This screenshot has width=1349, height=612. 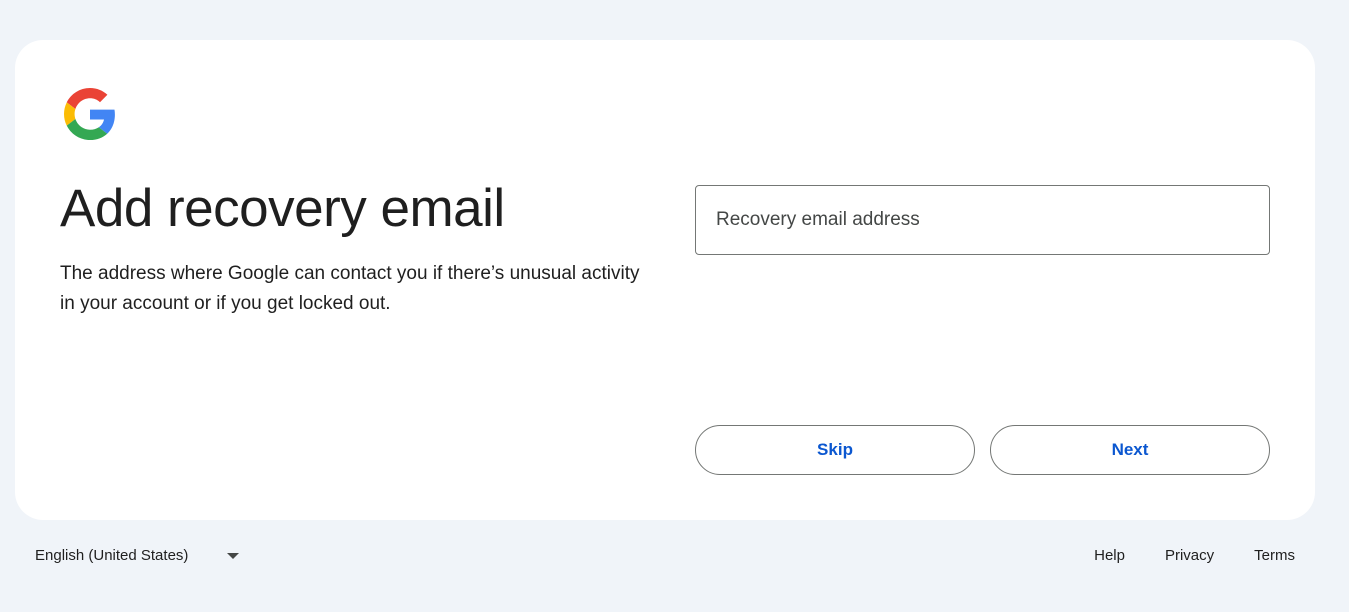 I want to click on page-title: Add recovery email, so click(x=282, y=208).